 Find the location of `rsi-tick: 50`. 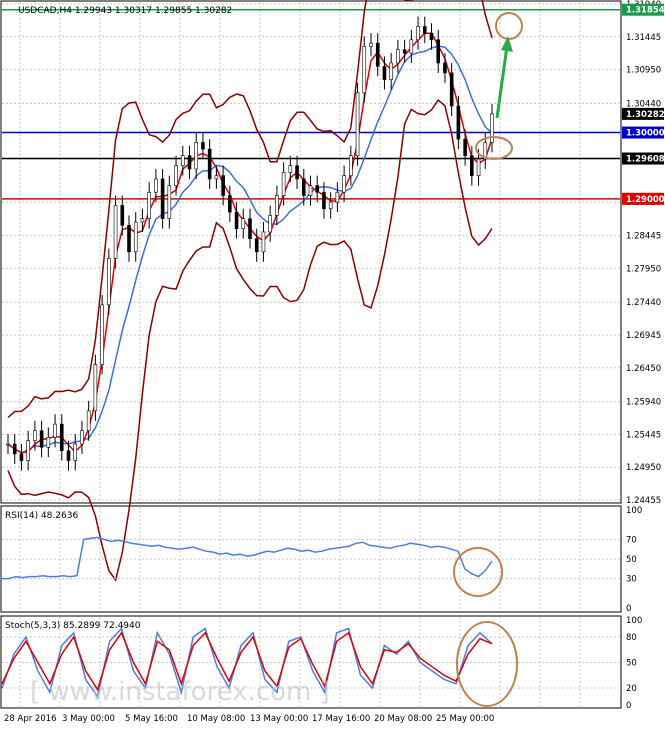

rsi-tick: 50 is located at coordinates (631, 560).